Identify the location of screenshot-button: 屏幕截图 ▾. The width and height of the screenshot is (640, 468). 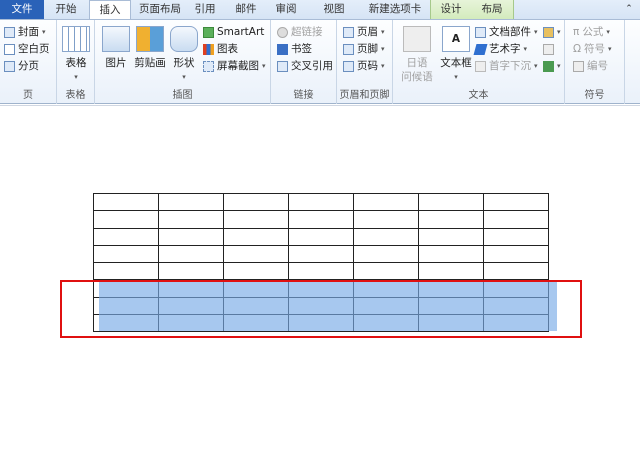
(234, 66).